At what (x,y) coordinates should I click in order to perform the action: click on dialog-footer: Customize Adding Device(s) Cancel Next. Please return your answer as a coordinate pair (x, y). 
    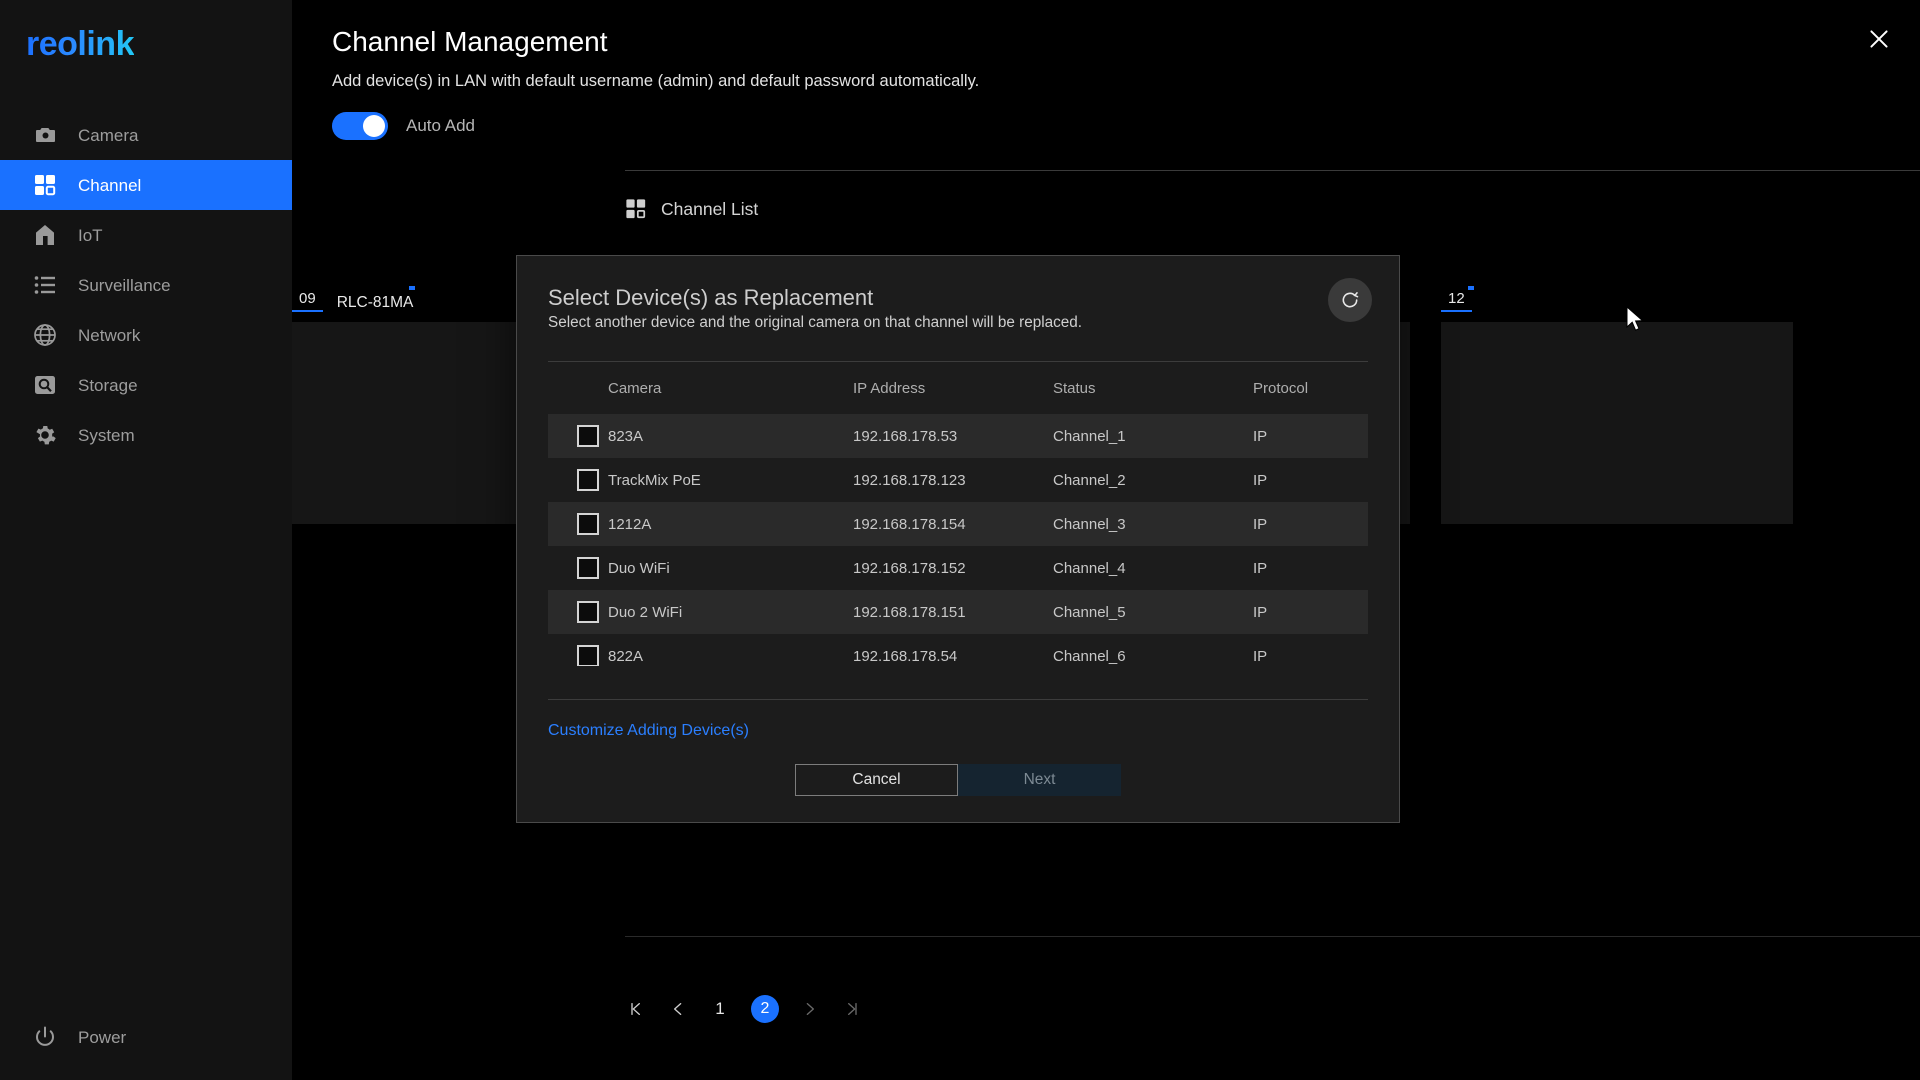
    Looking at the image, I should click on (958, 760).